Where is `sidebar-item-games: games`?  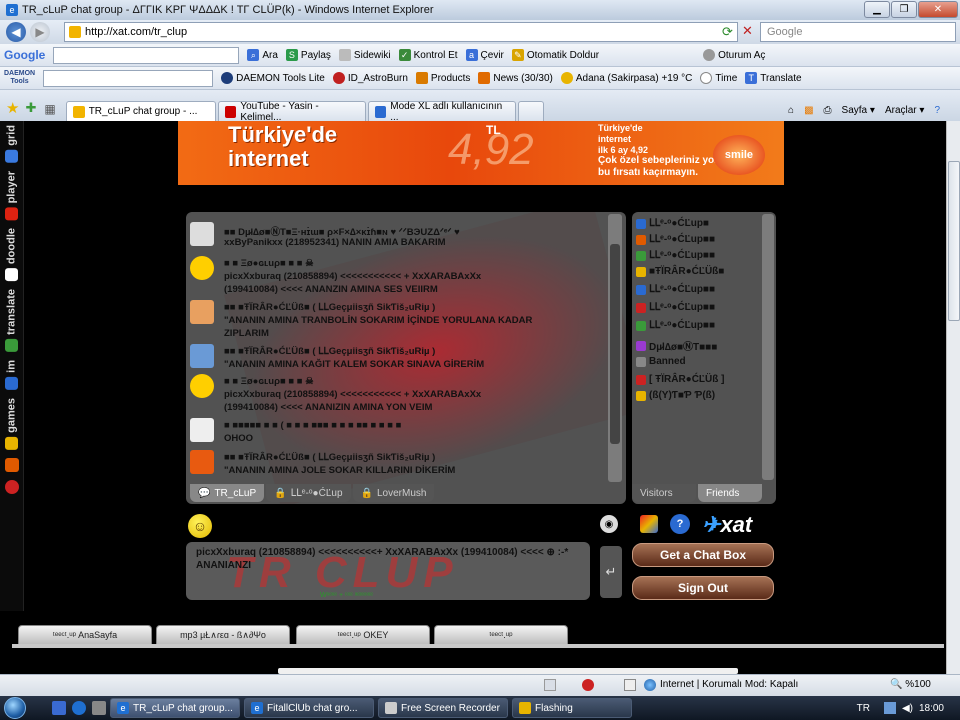 sidebar-item-games: games is located at coordinates (11, 424).